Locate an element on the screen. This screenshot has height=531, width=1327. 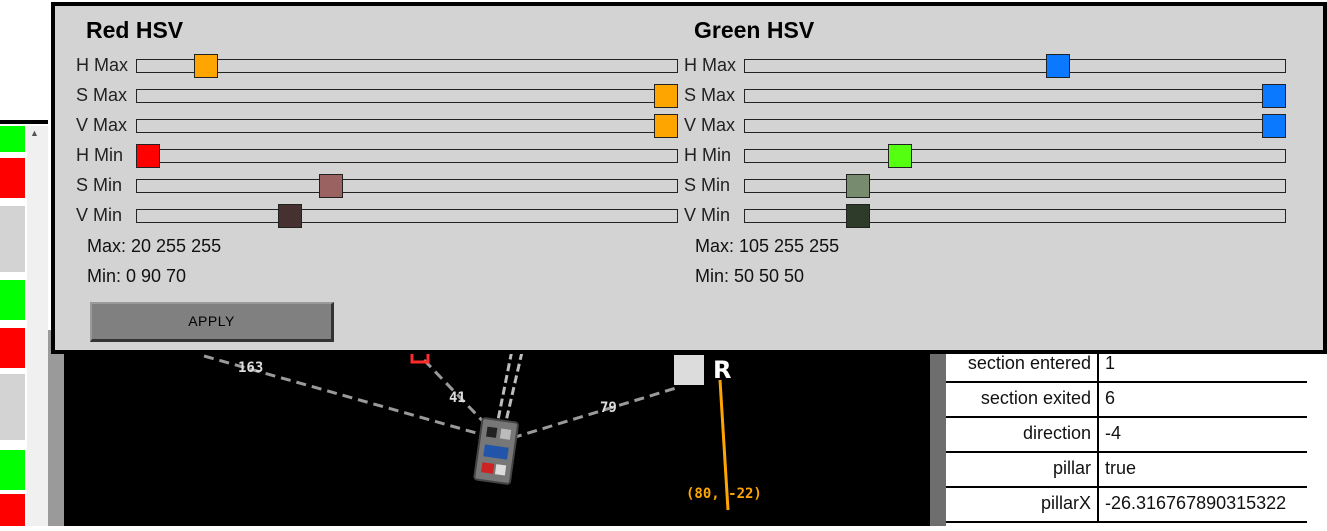
max-readout: Max: 105 255 255 is located at coordinates (767, 246).